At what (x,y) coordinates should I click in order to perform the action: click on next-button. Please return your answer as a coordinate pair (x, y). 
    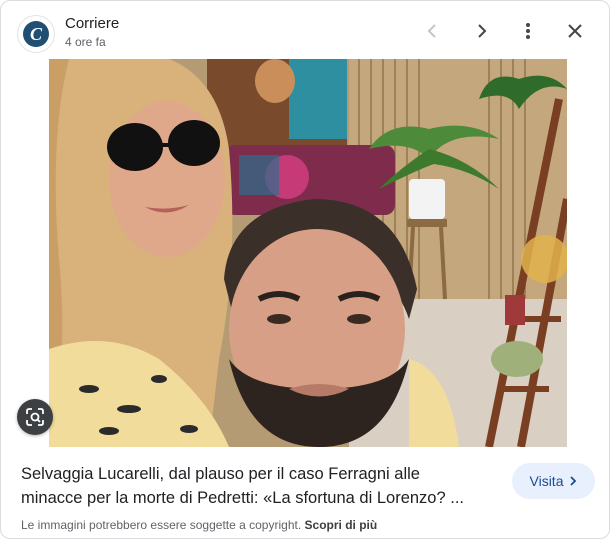
    Looking at the image, I should click on (481, 31).